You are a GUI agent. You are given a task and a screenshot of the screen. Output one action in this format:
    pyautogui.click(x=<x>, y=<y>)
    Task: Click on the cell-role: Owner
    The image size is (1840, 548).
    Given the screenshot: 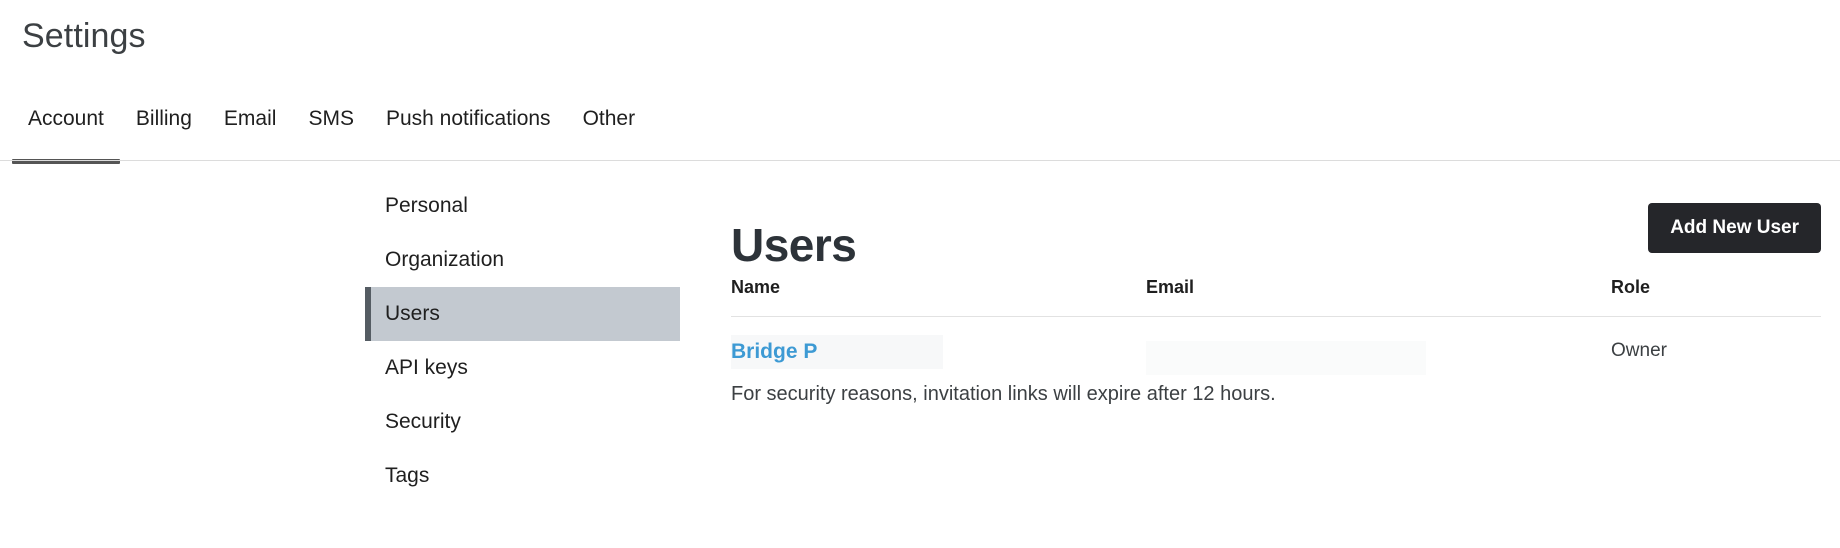 What is the action you would take?
    pyautogui.click(x=1639, y=350)
    